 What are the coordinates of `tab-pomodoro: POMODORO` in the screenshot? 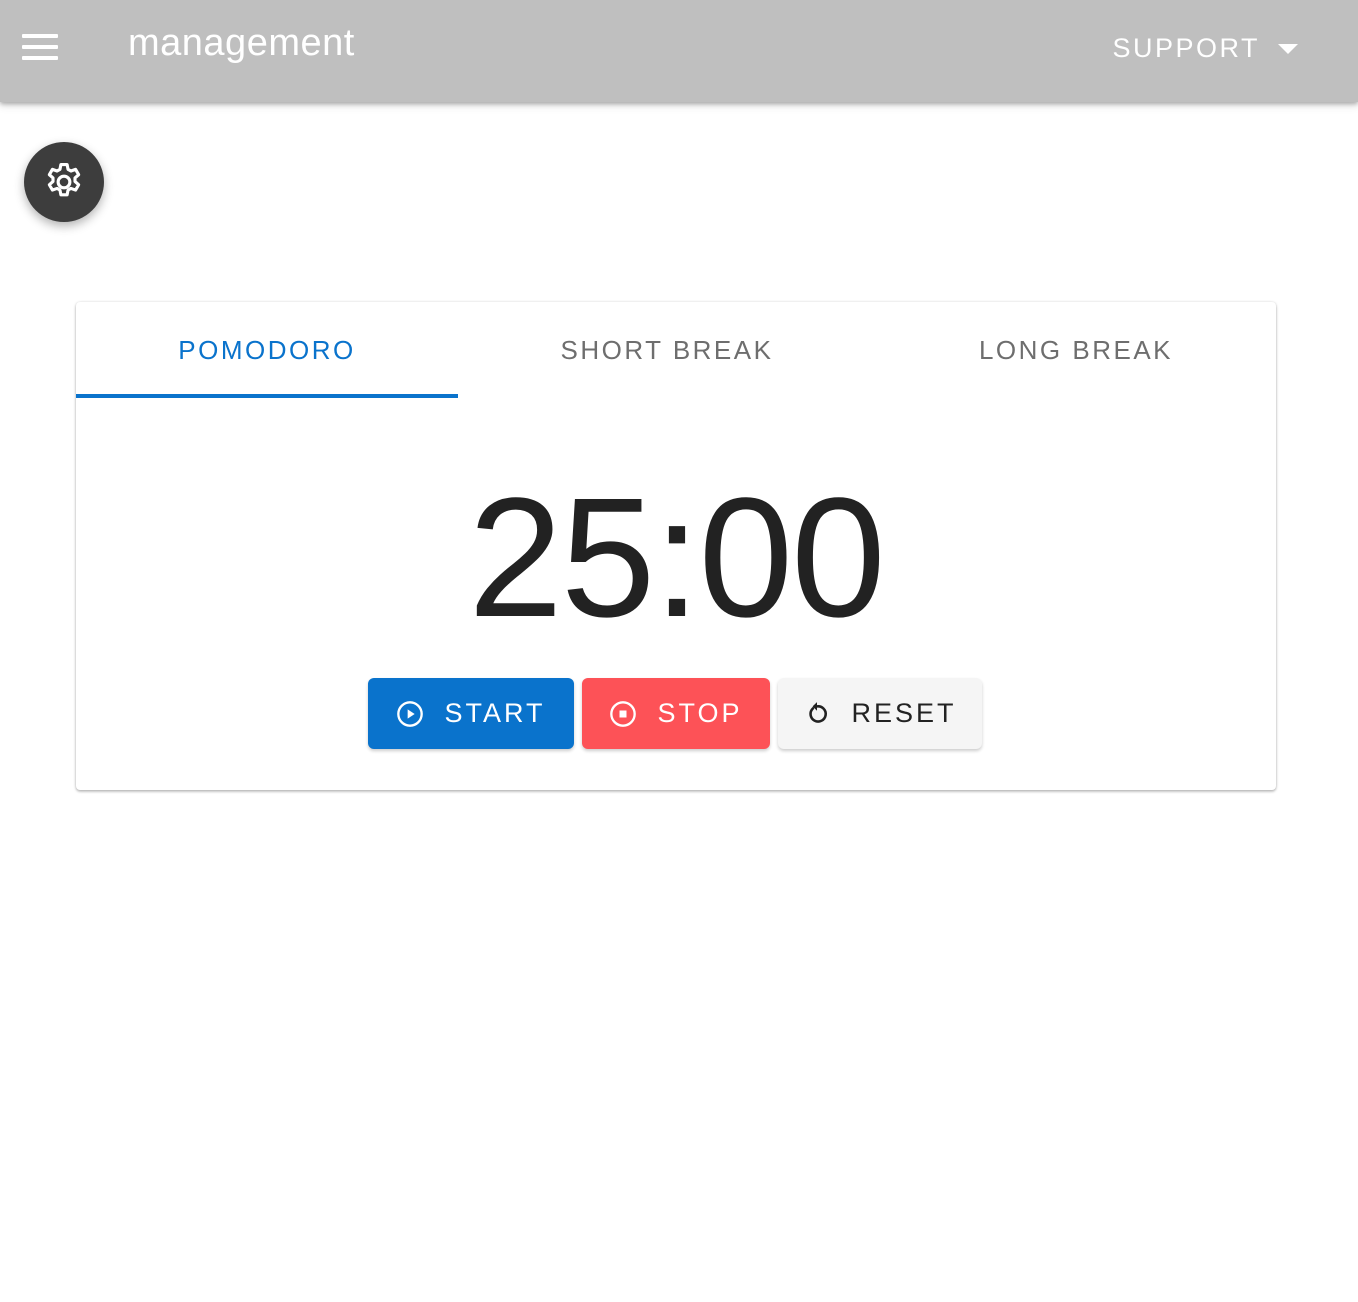 It's located at (267, 350).